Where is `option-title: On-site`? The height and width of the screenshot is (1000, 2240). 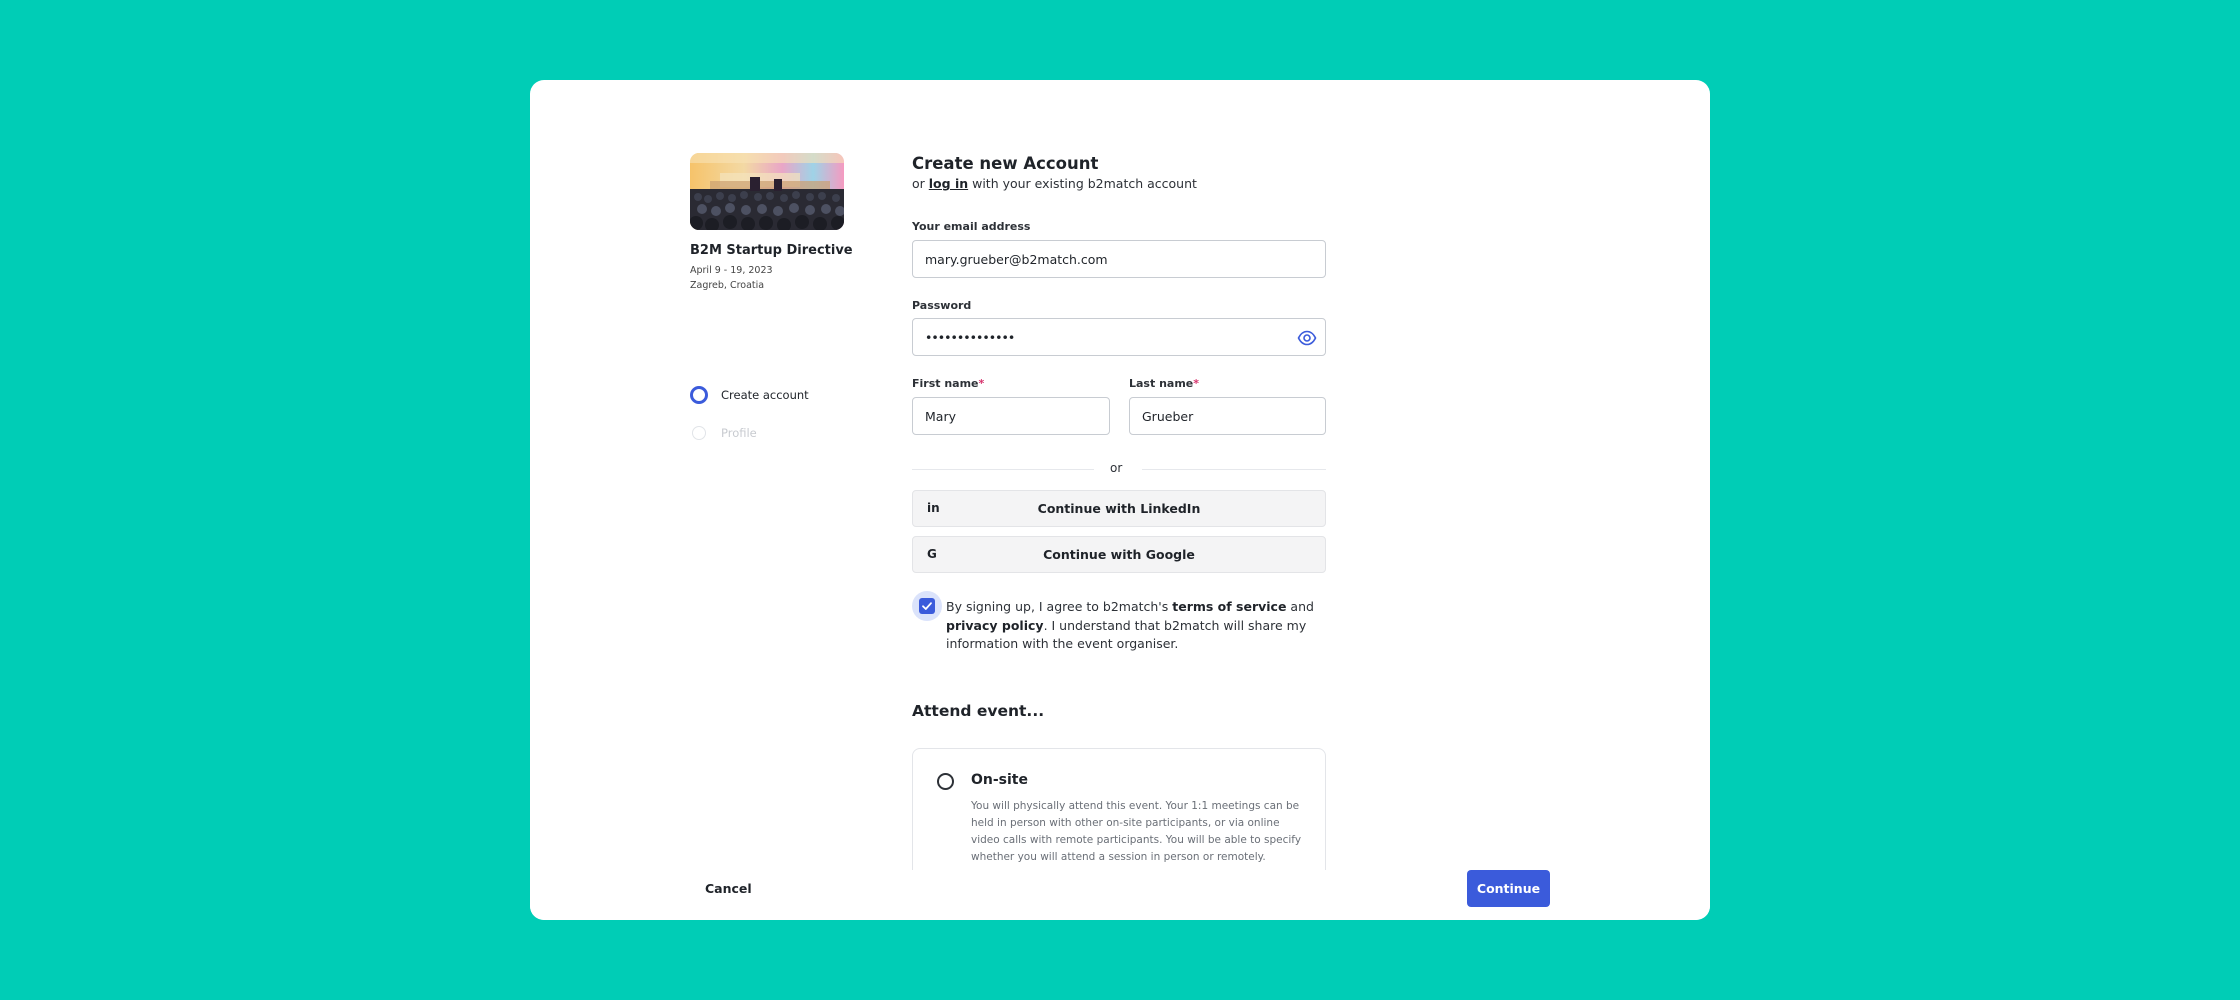
option-title: On-site is located at coordinates (999, 780).